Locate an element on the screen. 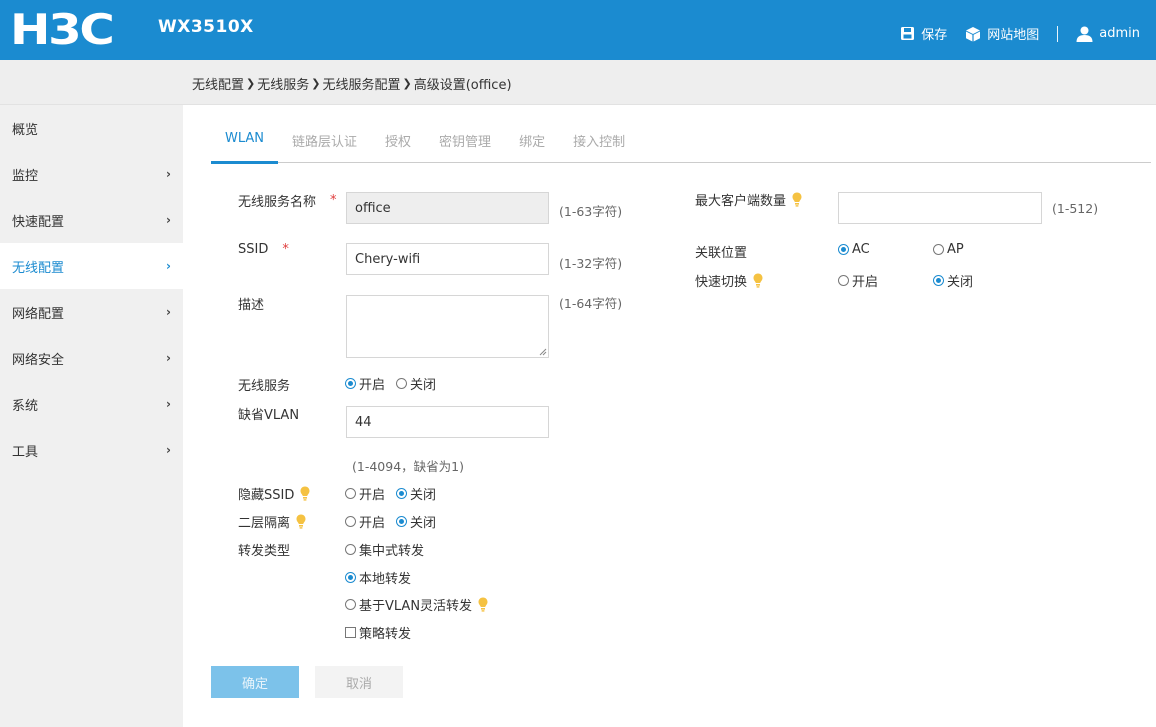 The image size is (1156, 727). forward-vlan-flexible-radio: 基于VLAN灵活转发 is located at coordinates (416, 604).